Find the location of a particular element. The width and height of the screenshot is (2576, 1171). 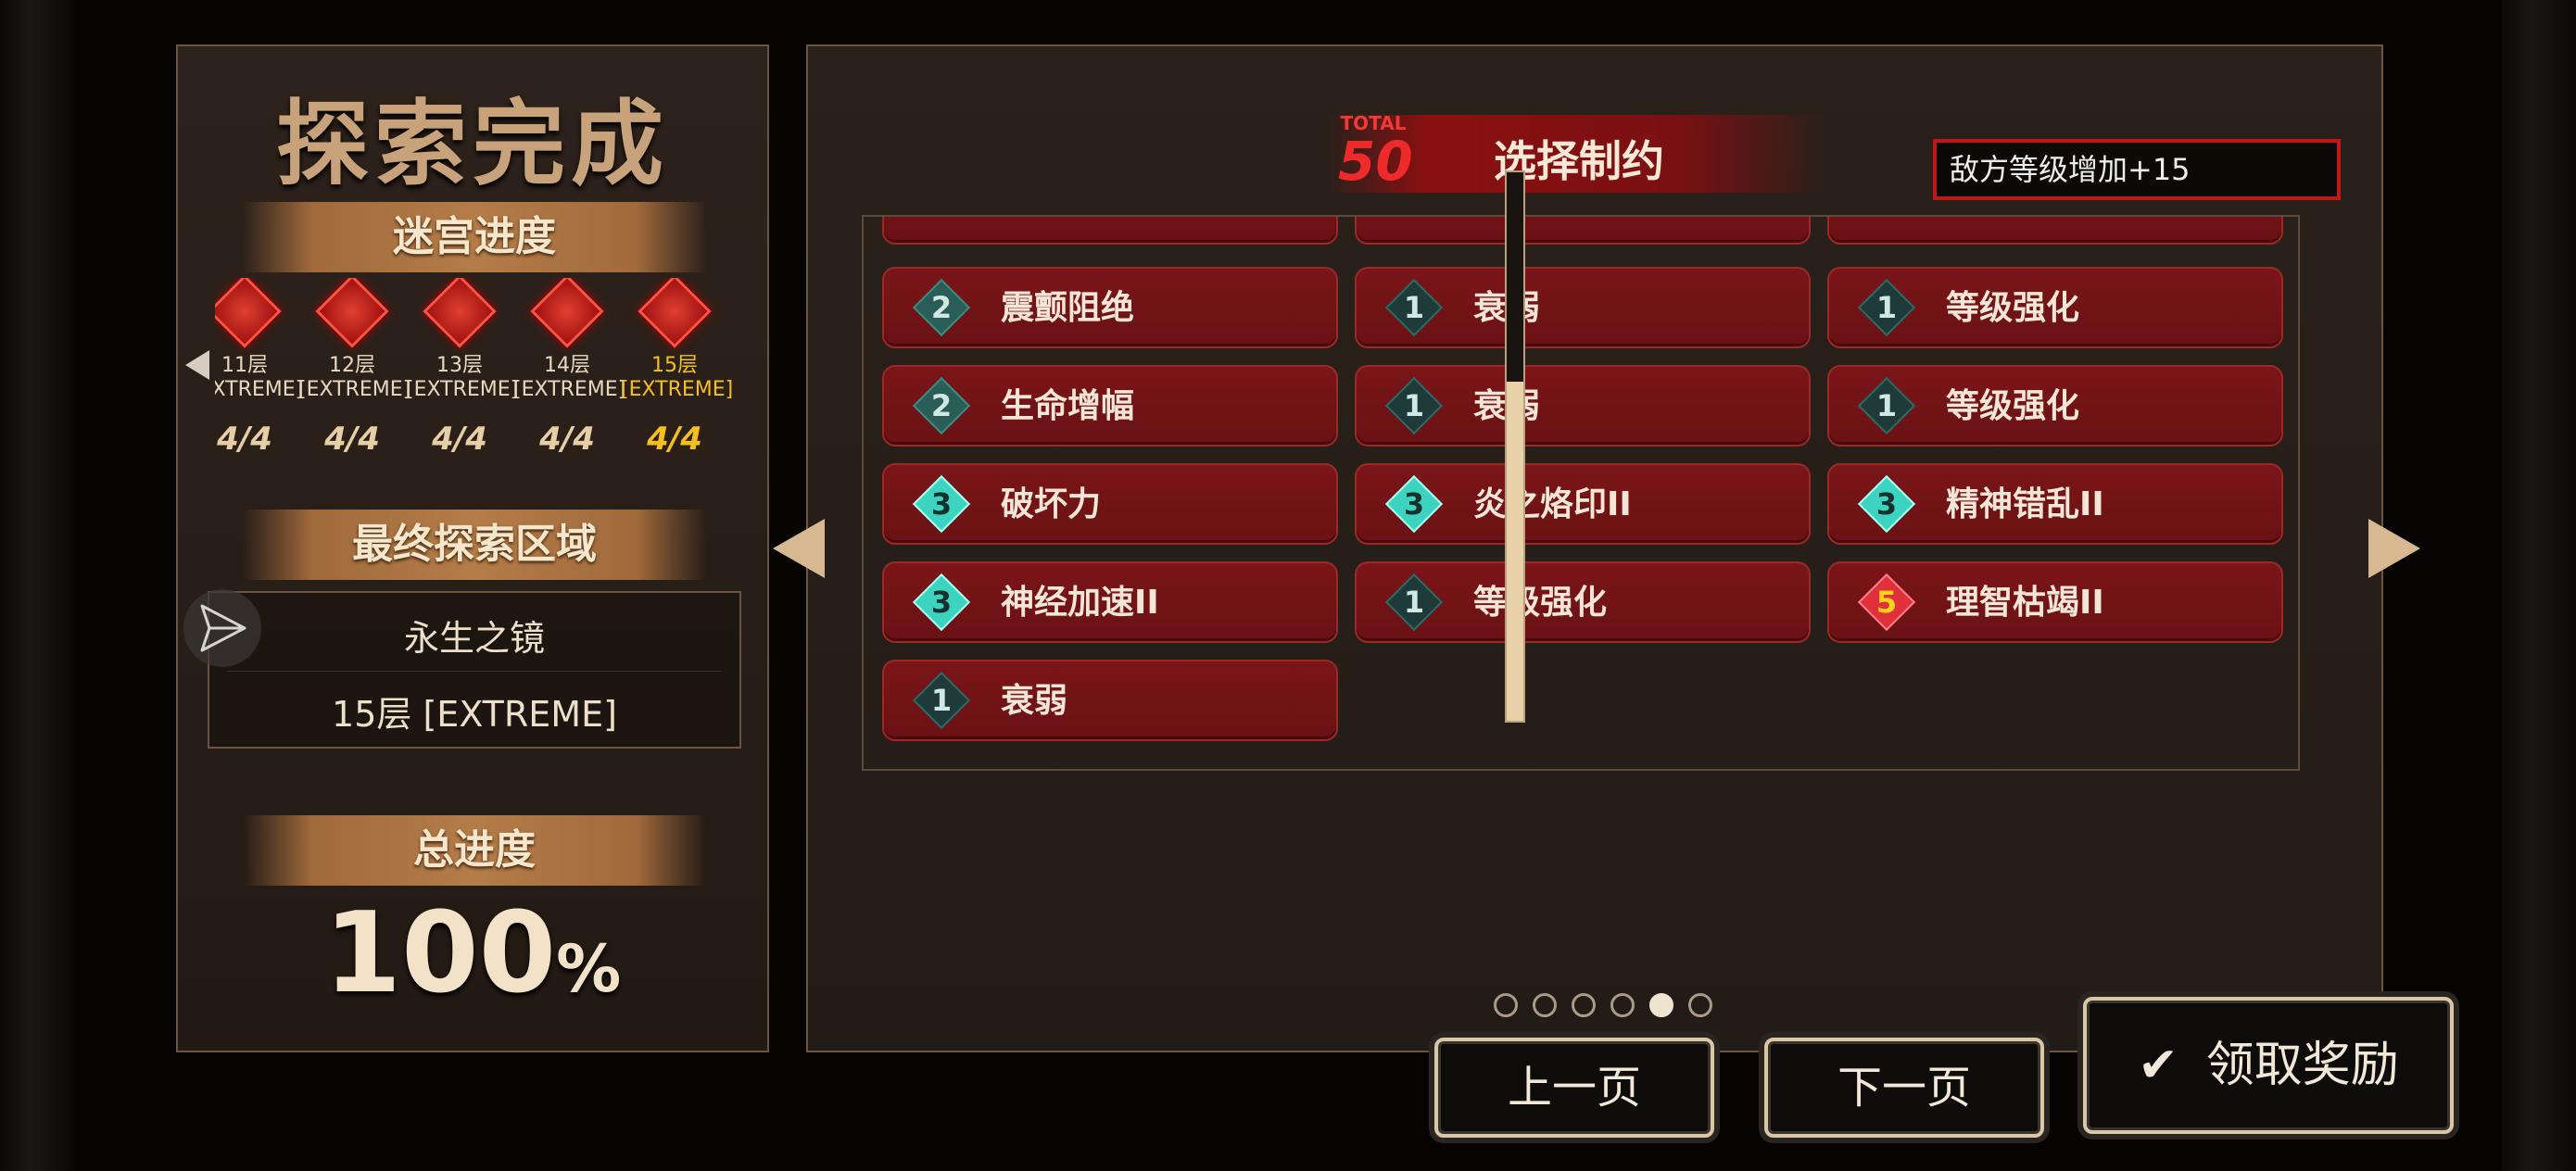

zone-divider is located at coordinates (474, 671).